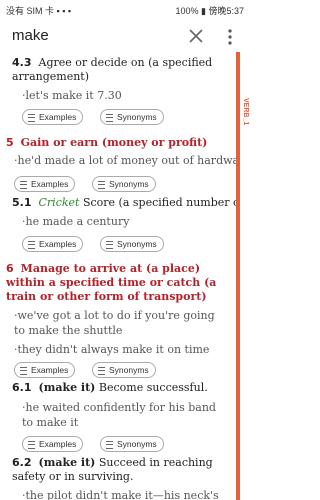  What do you see at coordinates (120, 494) in the screenshot?
I see `example: ·the pilot didn't make it—his neck's` at bounding box center [120, 494].